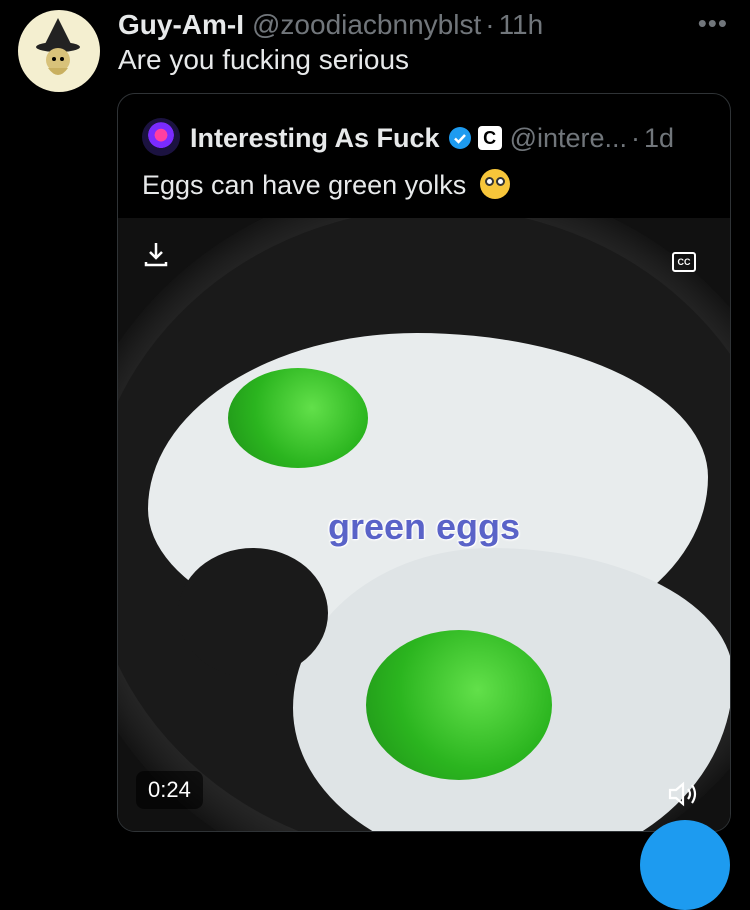 The height and width of the screenshot is (910, 750). I want to click on tweet-time: 11h, so click(521, 25).